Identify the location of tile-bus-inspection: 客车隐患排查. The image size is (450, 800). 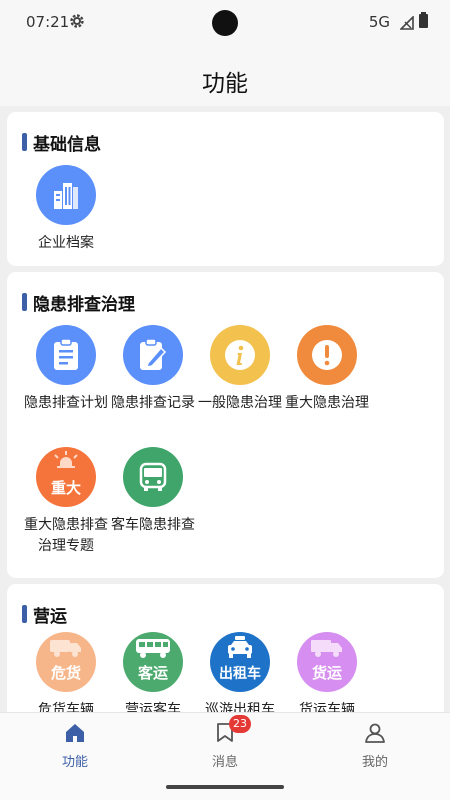
(153, 491).